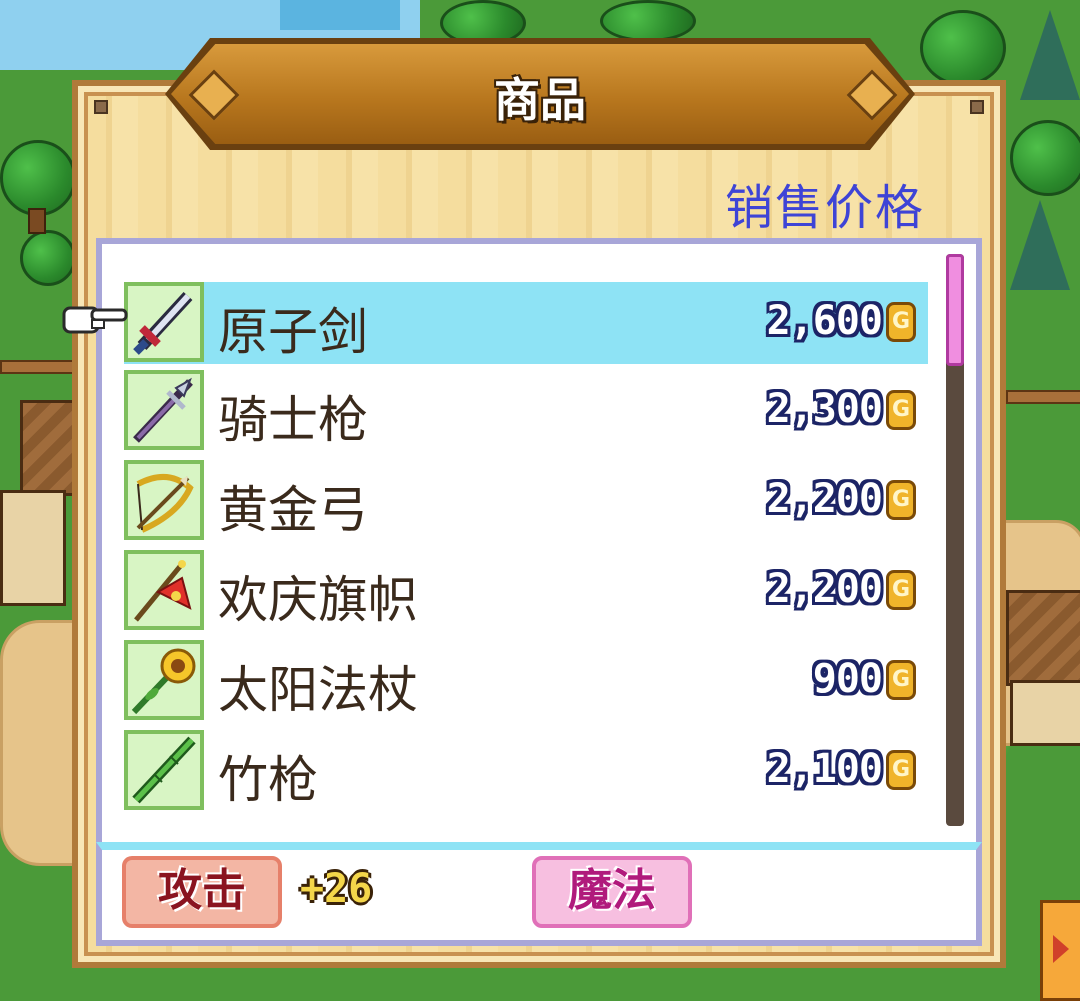 The height and width of the screenshot is (1001, 1080). Describe the element at coordinates (340, 15) in the screenshot. I see `water` at that location.